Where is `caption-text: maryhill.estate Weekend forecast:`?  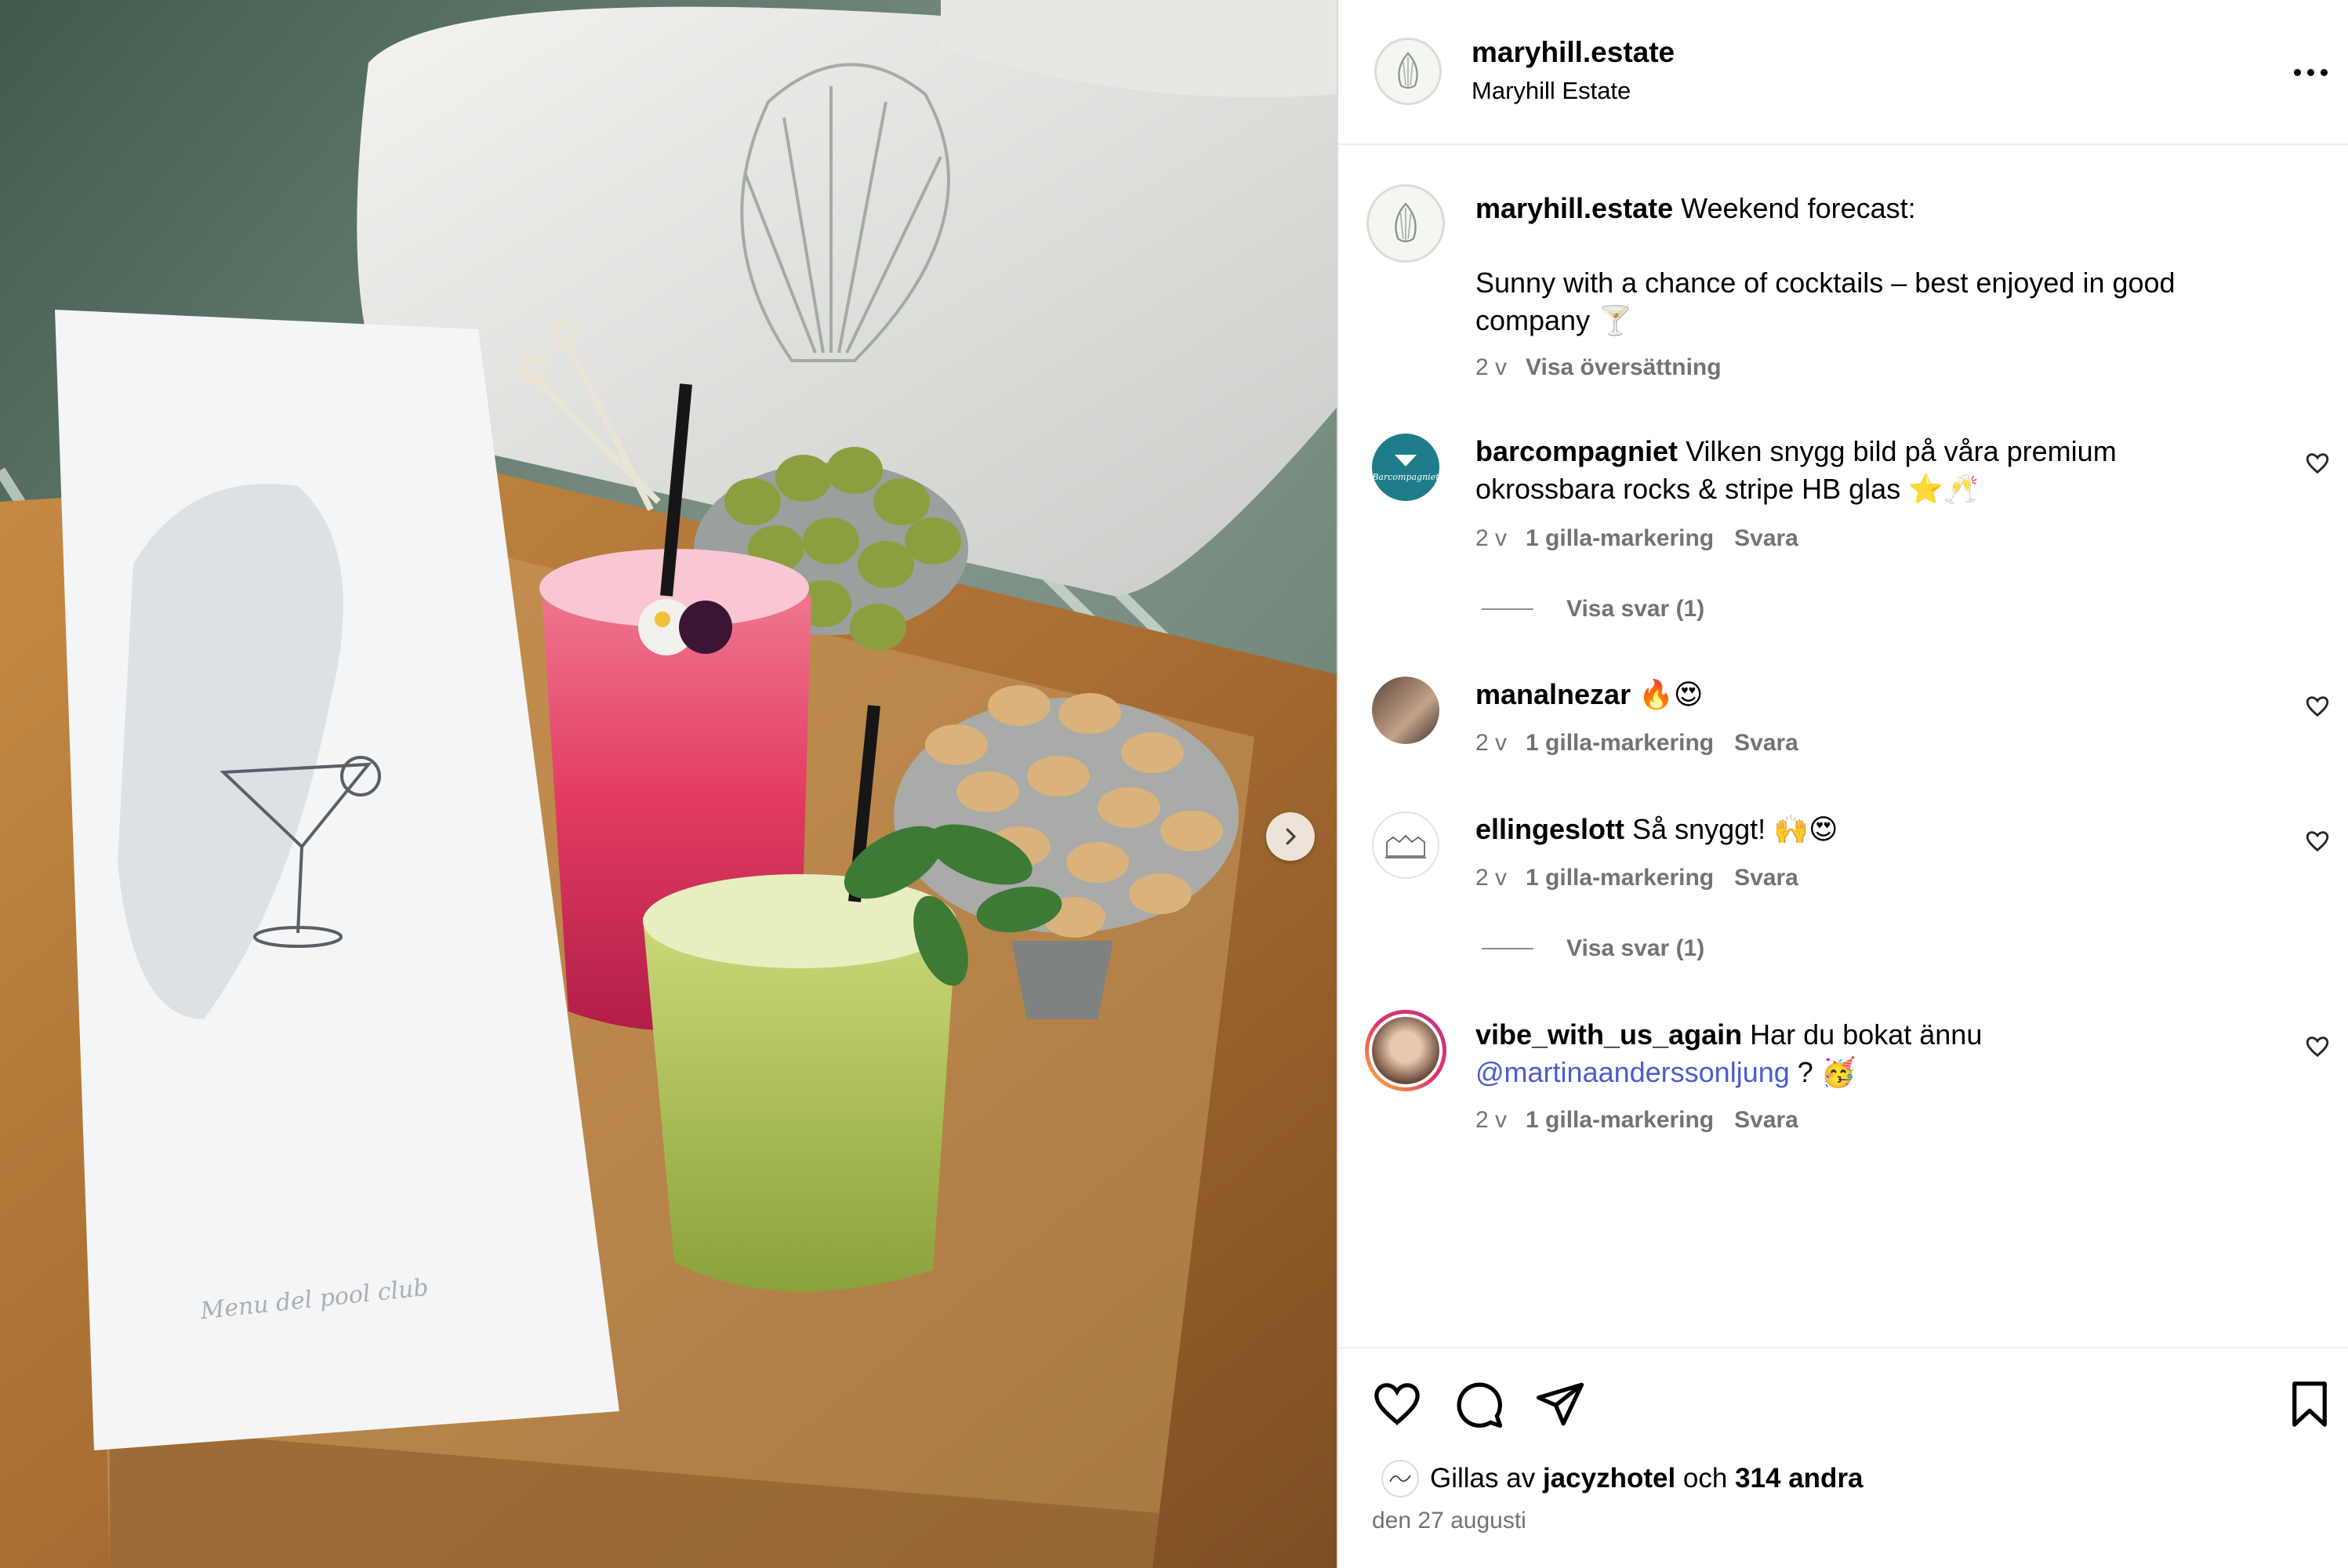
caption-text: maryhill.estate Weekend forecast: is located at coordinates (1836, 209).